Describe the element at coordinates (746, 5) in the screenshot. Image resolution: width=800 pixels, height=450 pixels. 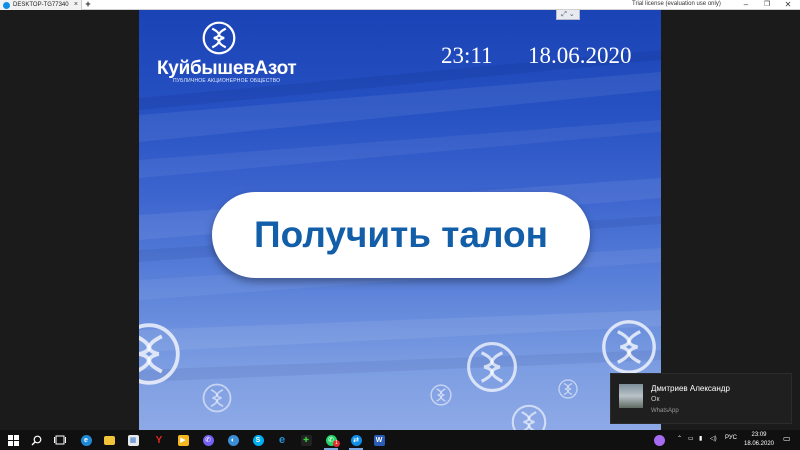
I see `minimize-button: –` at that location.